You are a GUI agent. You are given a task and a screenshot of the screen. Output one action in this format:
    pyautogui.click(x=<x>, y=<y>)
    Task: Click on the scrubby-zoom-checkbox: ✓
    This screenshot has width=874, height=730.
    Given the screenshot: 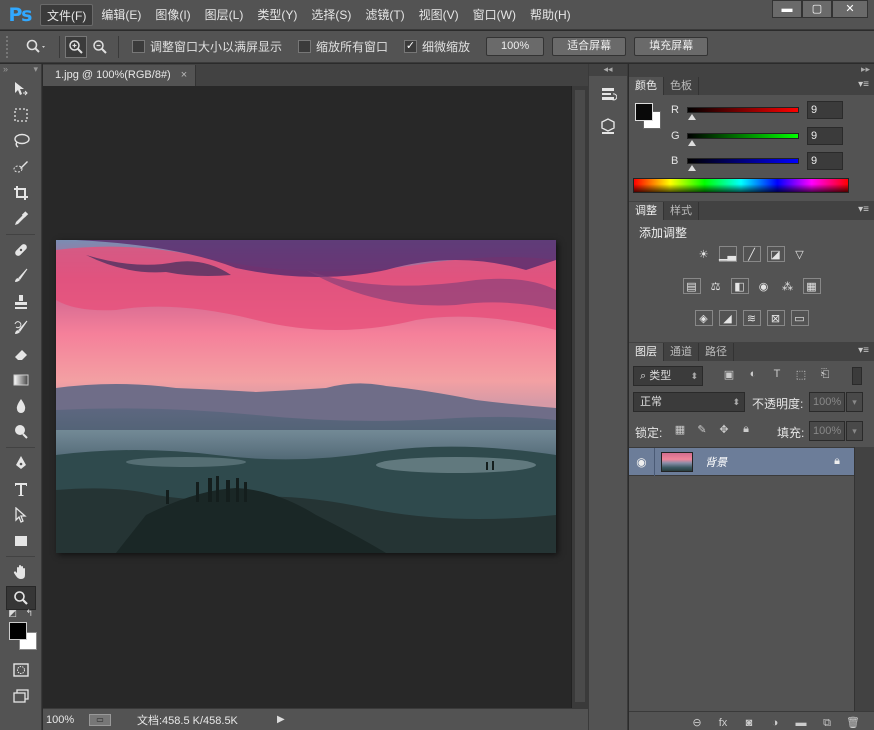 What is the action you would take?
    pyautogui.click(x=411, y=46)
    